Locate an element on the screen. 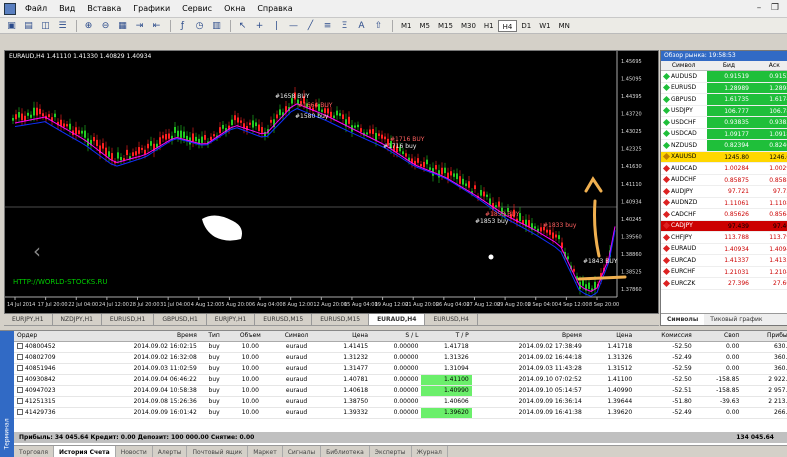 Image resolution: width=787 pixels, height=457 pixels. vertical-line-icon: | is located at coordinates (276, 25).